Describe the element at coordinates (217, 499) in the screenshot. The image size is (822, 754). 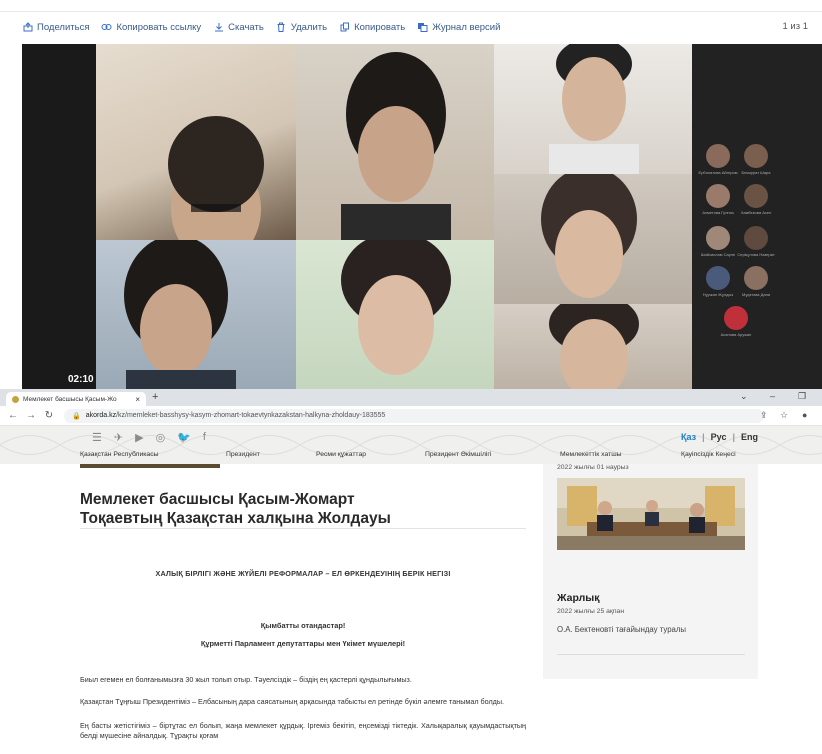
I see `article-title-line-1: Мемлекет басшысы Қасым-Жомарт` at that location.